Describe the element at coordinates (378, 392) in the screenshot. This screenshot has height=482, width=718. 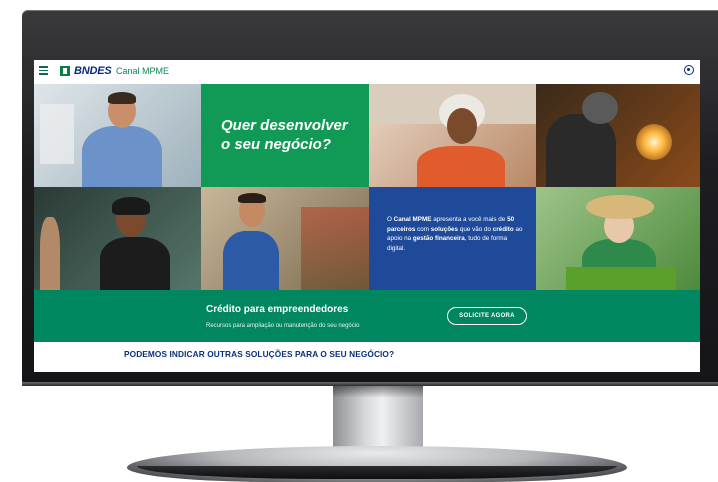
I see `monitor-stand-shadow` at that location.